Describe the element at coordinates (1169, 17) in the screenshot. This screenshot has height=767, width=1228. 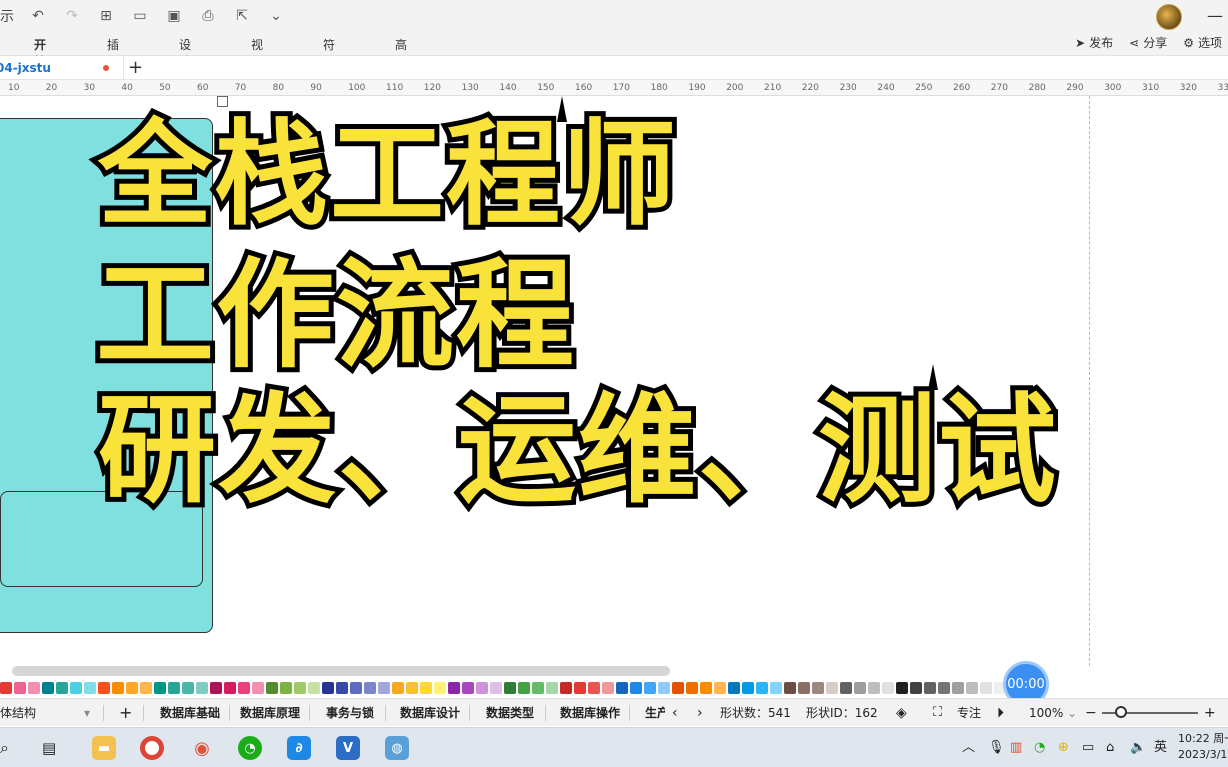
I see `user-avatar` at that location.